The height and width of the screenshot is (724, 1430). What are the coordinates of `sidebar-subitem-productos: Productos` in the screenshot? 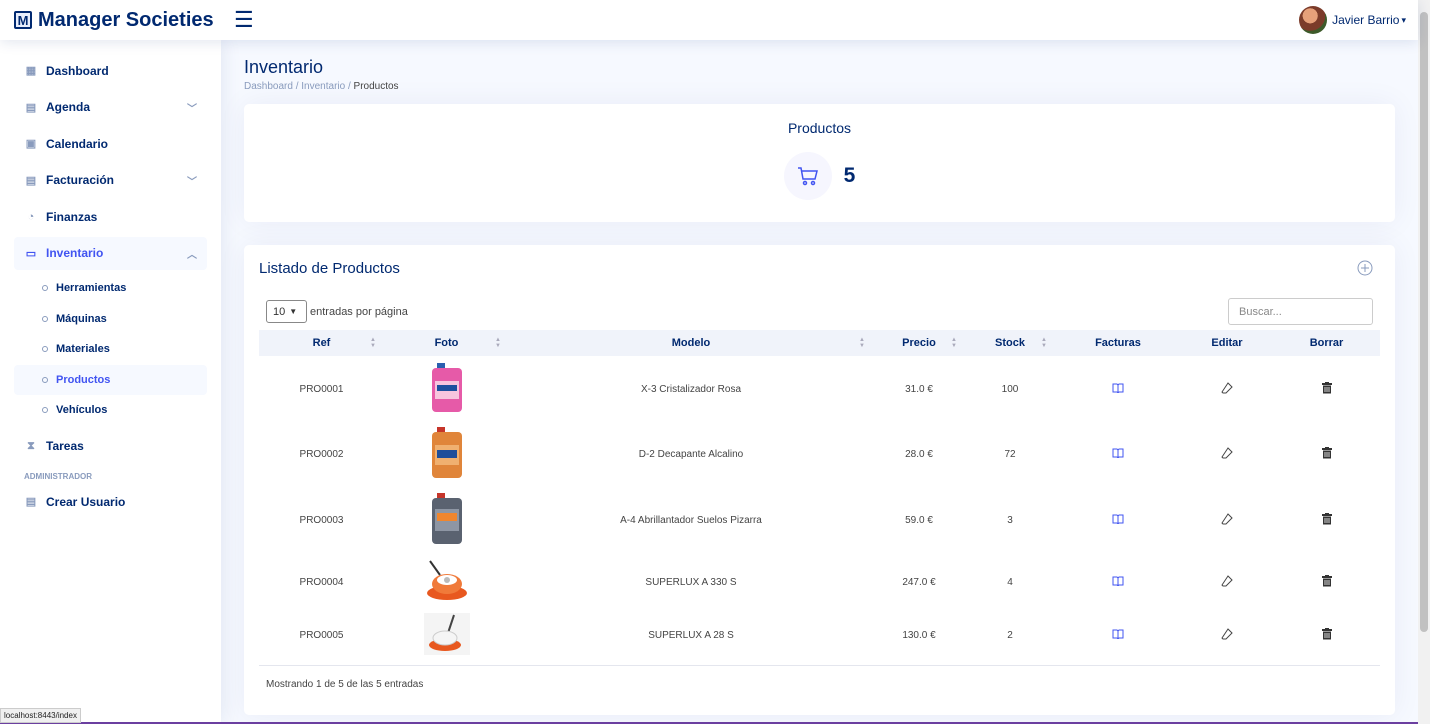 It's located at (110, 379).